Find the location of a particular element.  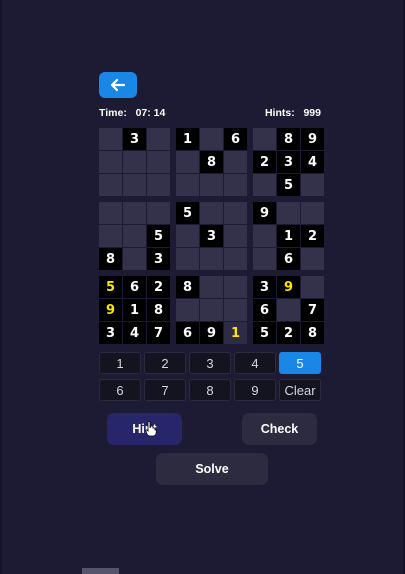

horizontal-scrollbar-thumb is located at coordinates (100, 571).